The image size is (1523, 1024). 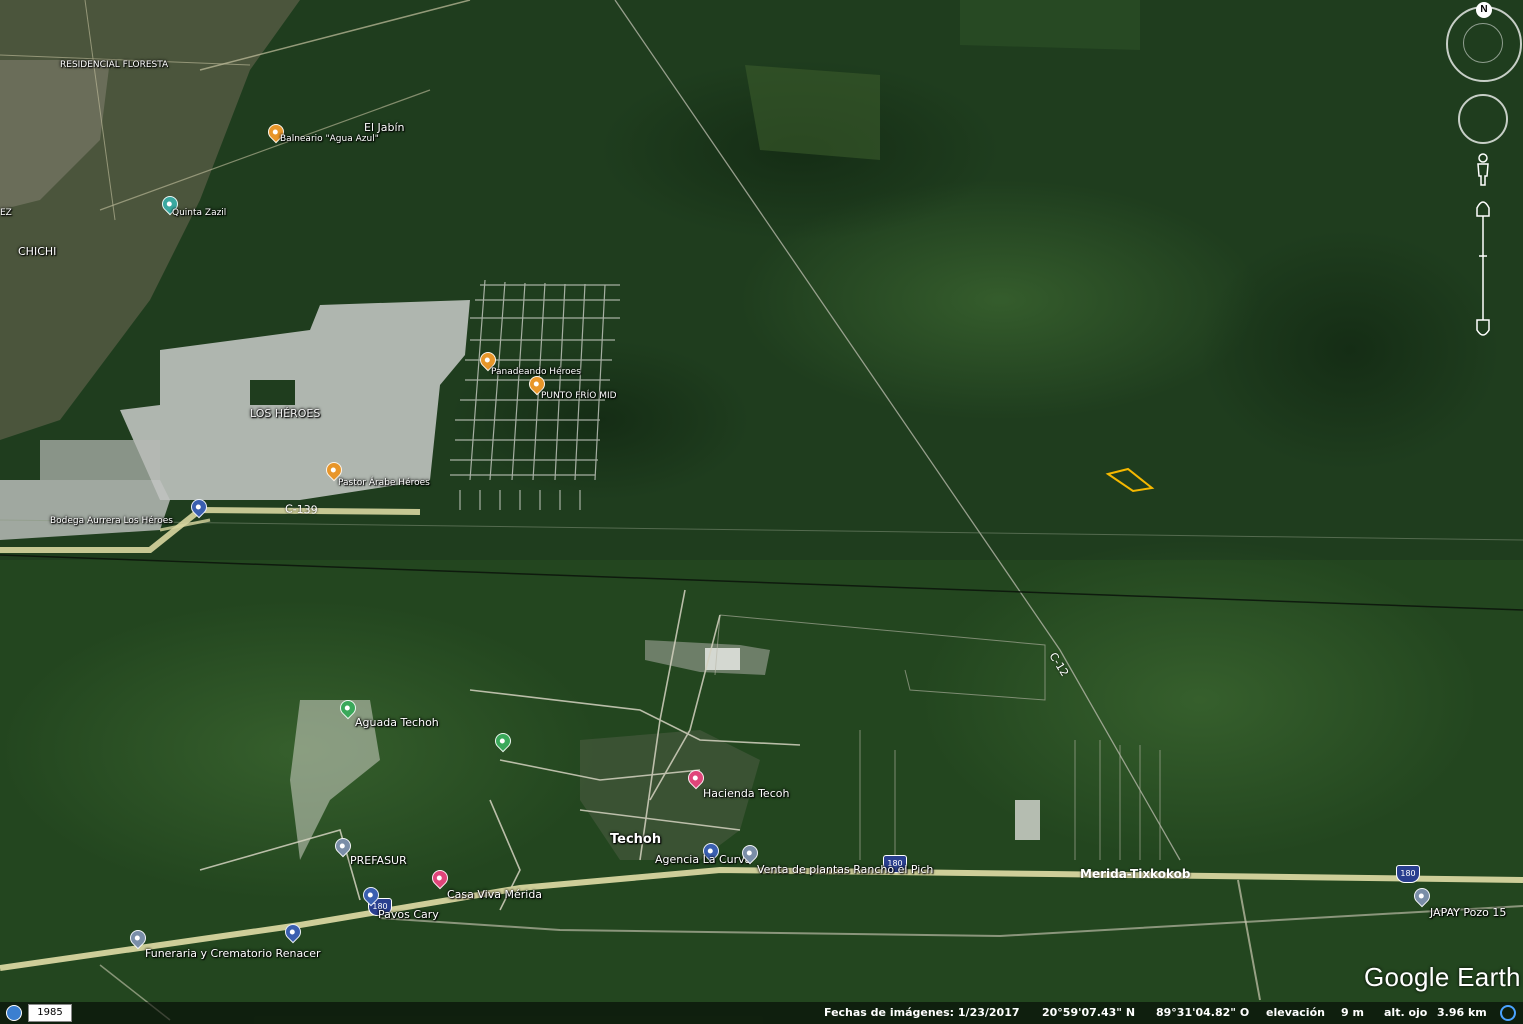 I want to click on label-techoh-town: Techoh, so click(x=635, y=839).